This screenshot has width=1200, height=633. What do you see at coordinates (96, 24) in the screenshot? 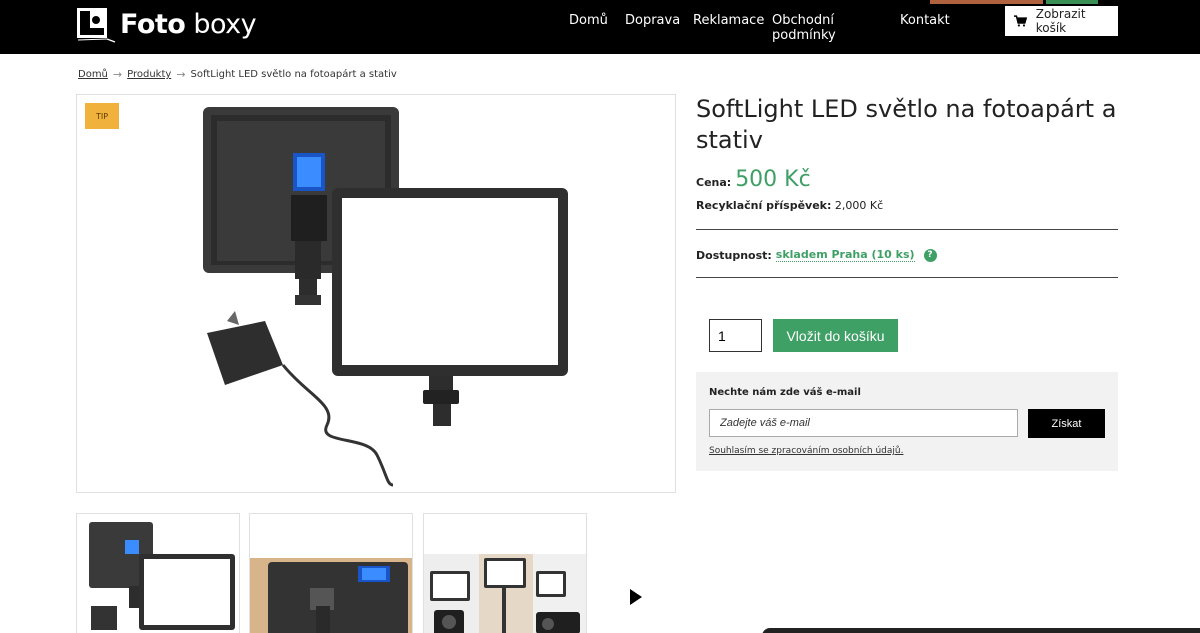
I see `logo-icon` at bounding box center [96, 24].